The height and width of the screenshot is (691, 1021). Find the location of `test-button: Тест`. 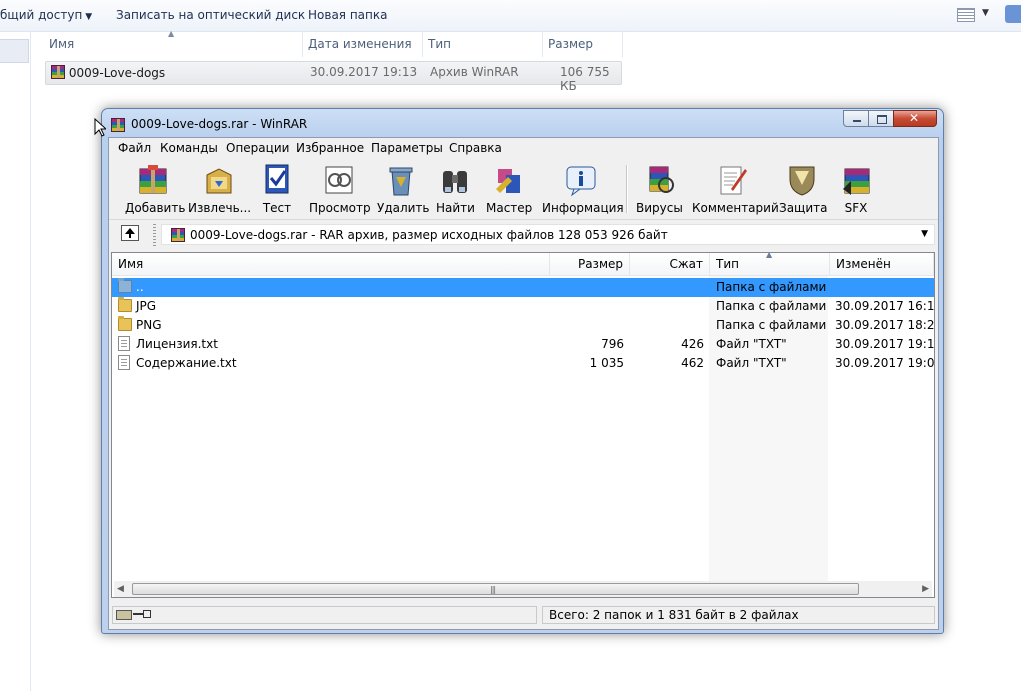

test-button: Тест is located at coordinates (277, 189).